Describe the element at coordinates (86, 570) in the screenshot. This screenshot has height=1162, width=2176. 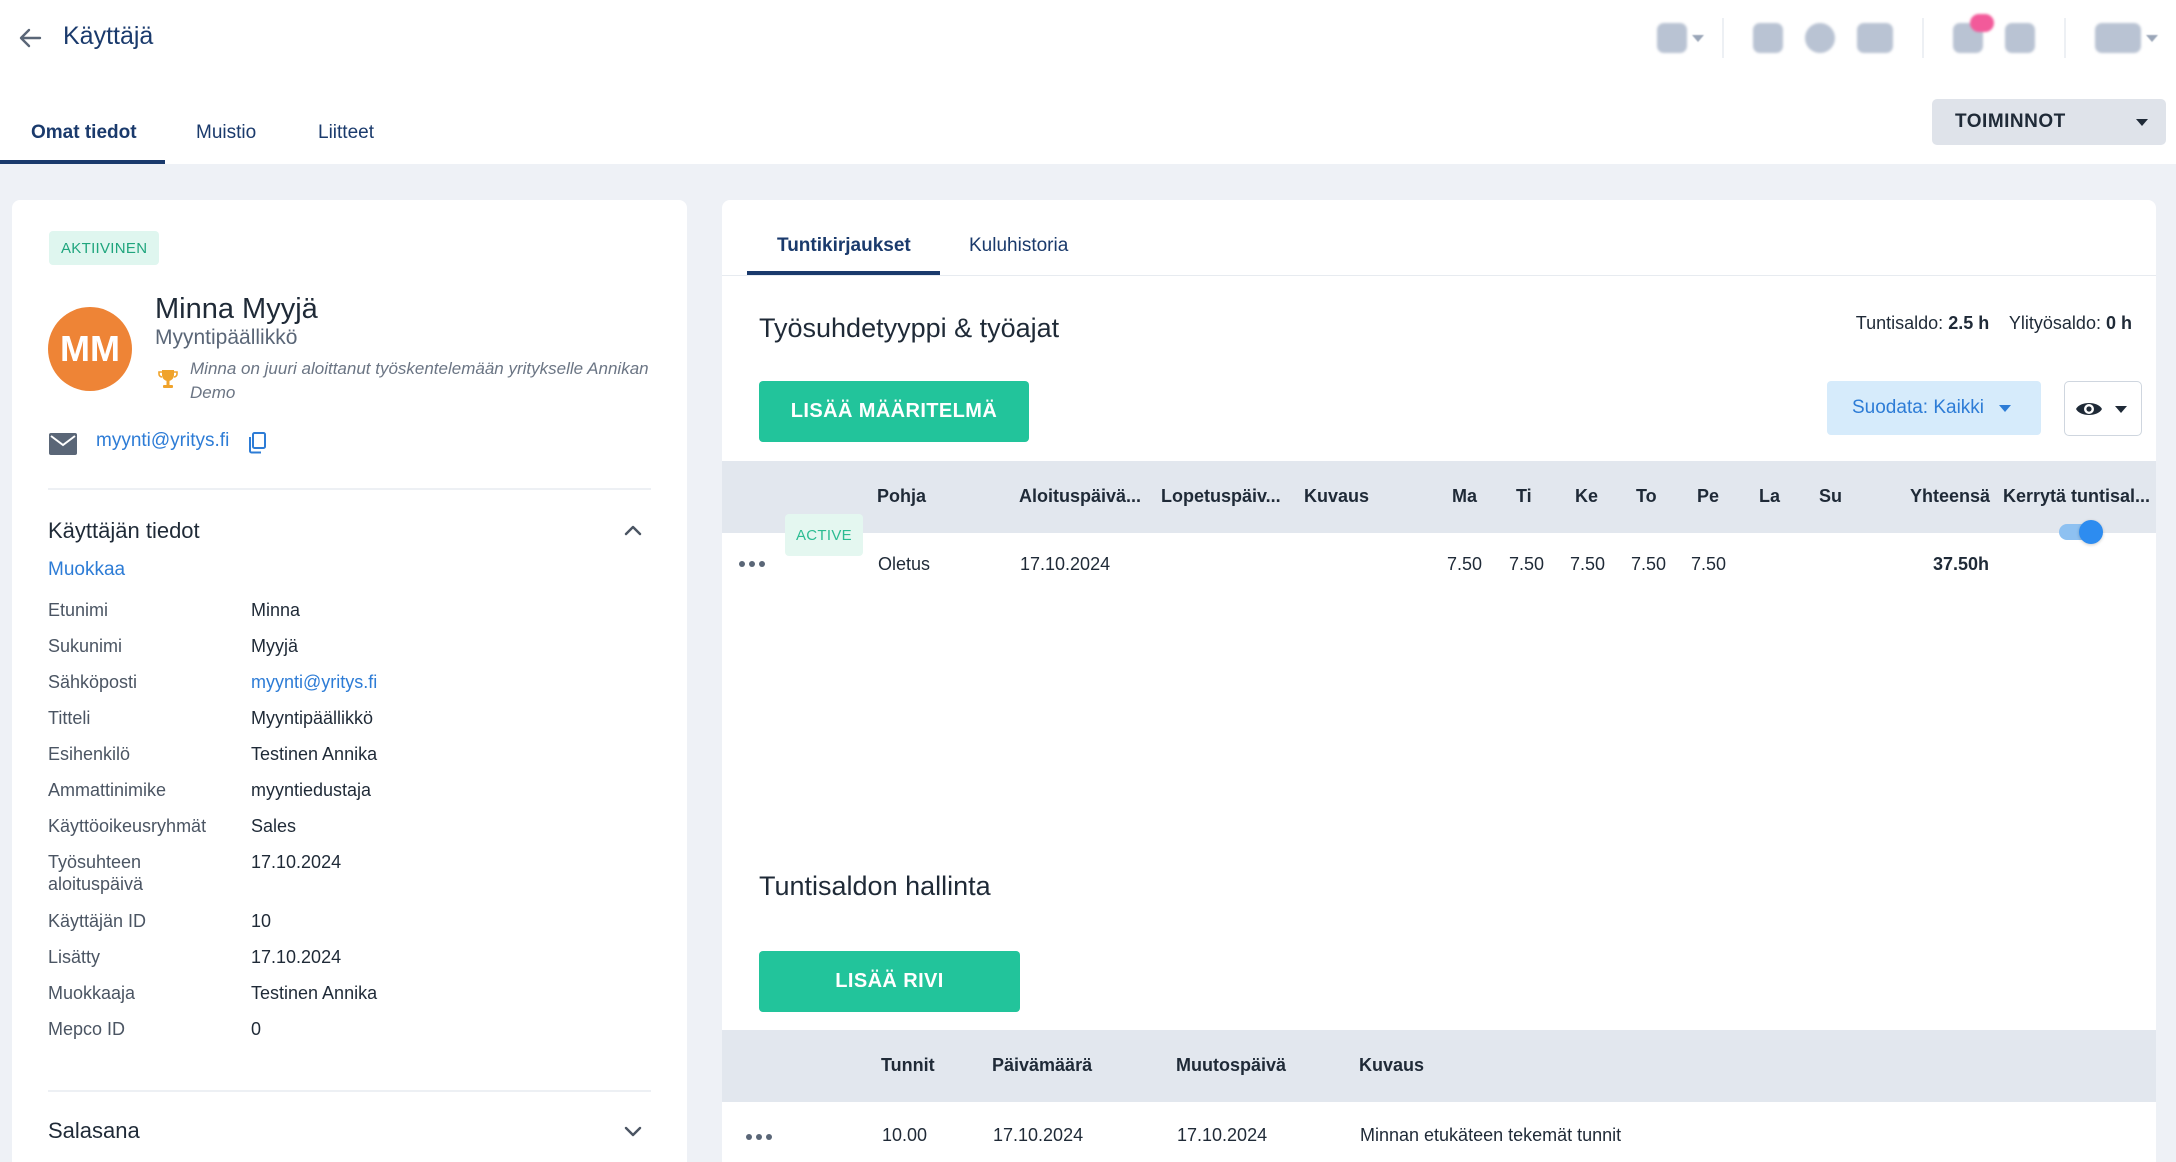
I see `edit-link: Muokkaa` at that location.